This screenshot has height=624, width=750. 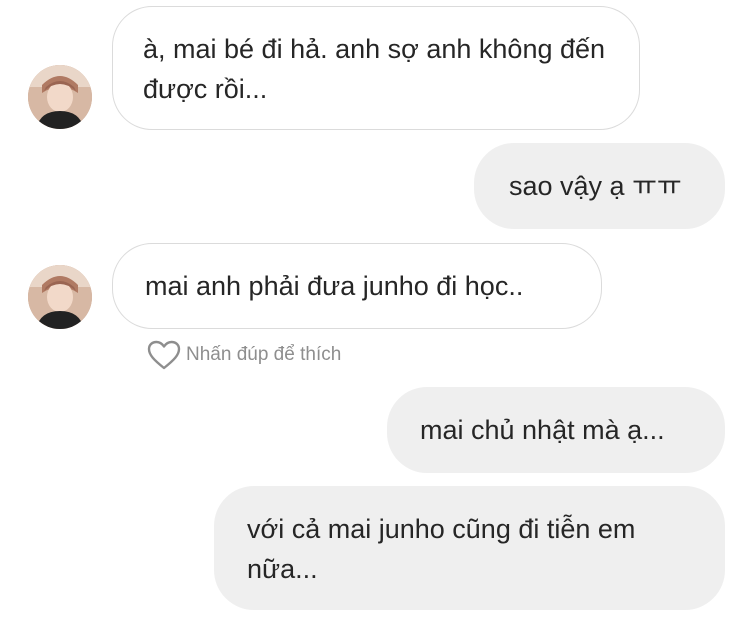 I want to click on message-bubble-sent: sao vậy ạ ㅠㅠ, so click(x=599, y=186).